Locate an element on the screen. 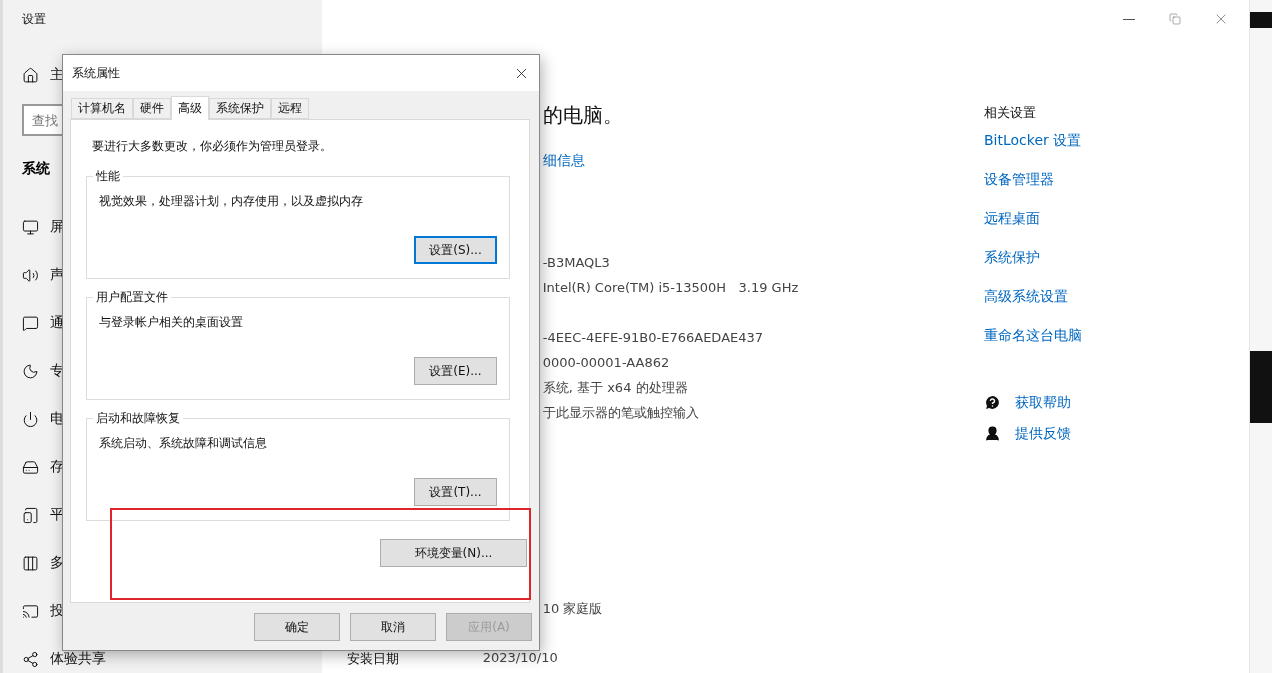 The width and height of the screenshot is (1272, 673). person-icon is located at coordinates (992, 433).